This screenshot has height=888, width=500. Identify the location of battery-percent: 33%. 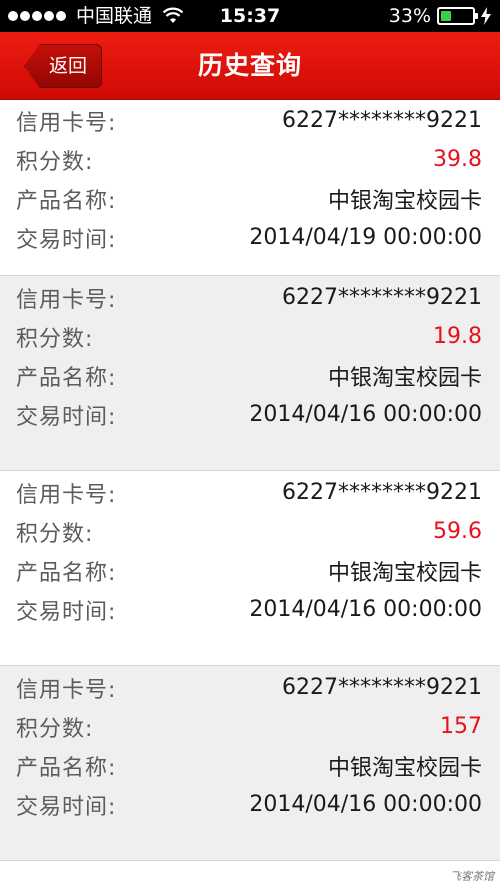
(409, 16).